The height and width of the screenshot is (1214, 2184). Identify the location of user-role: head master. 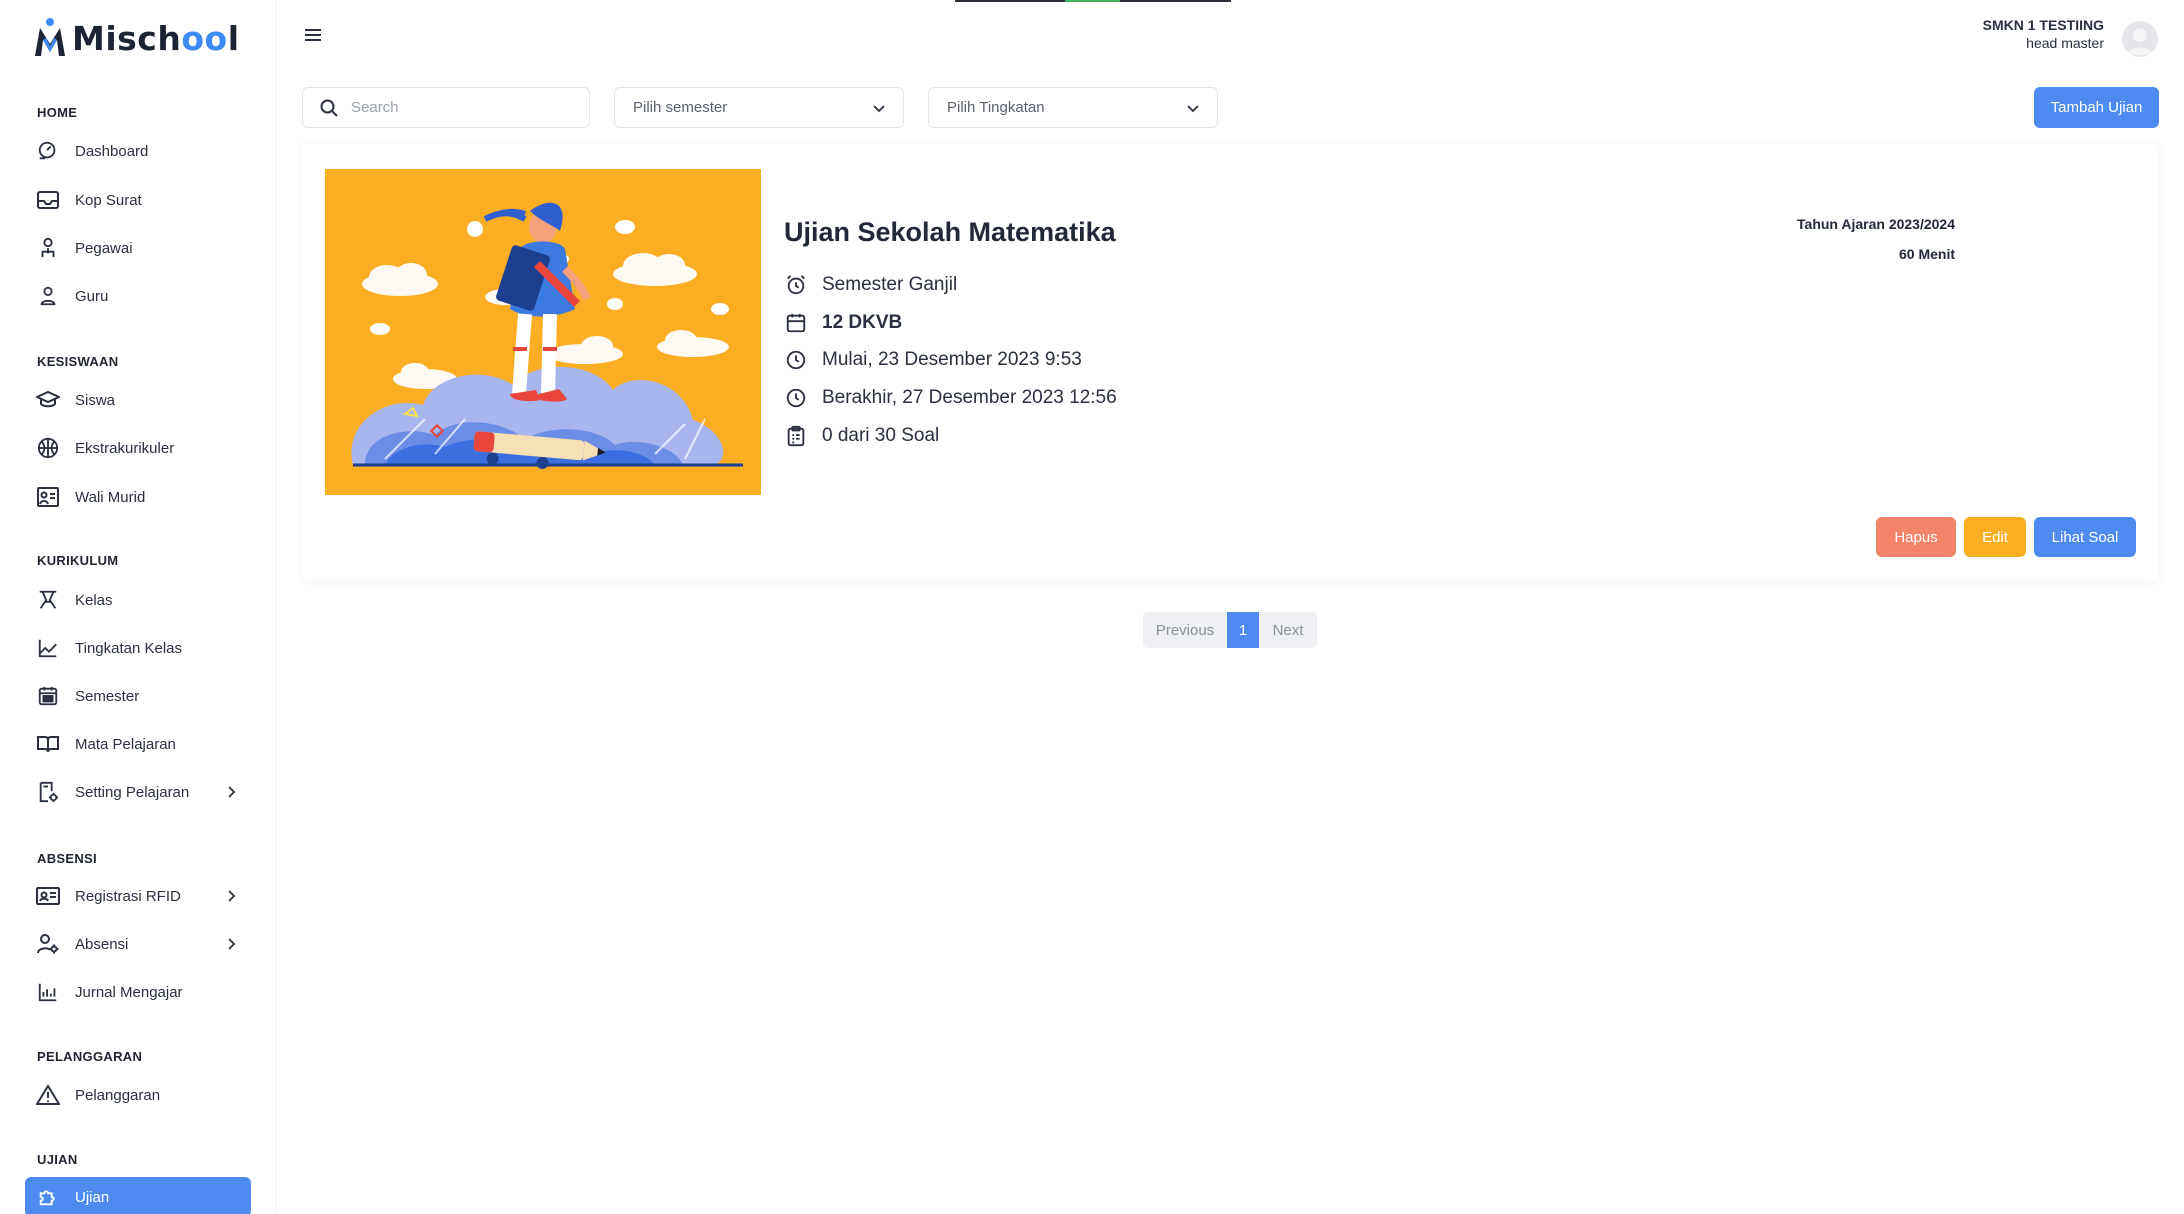
(2065, 43).